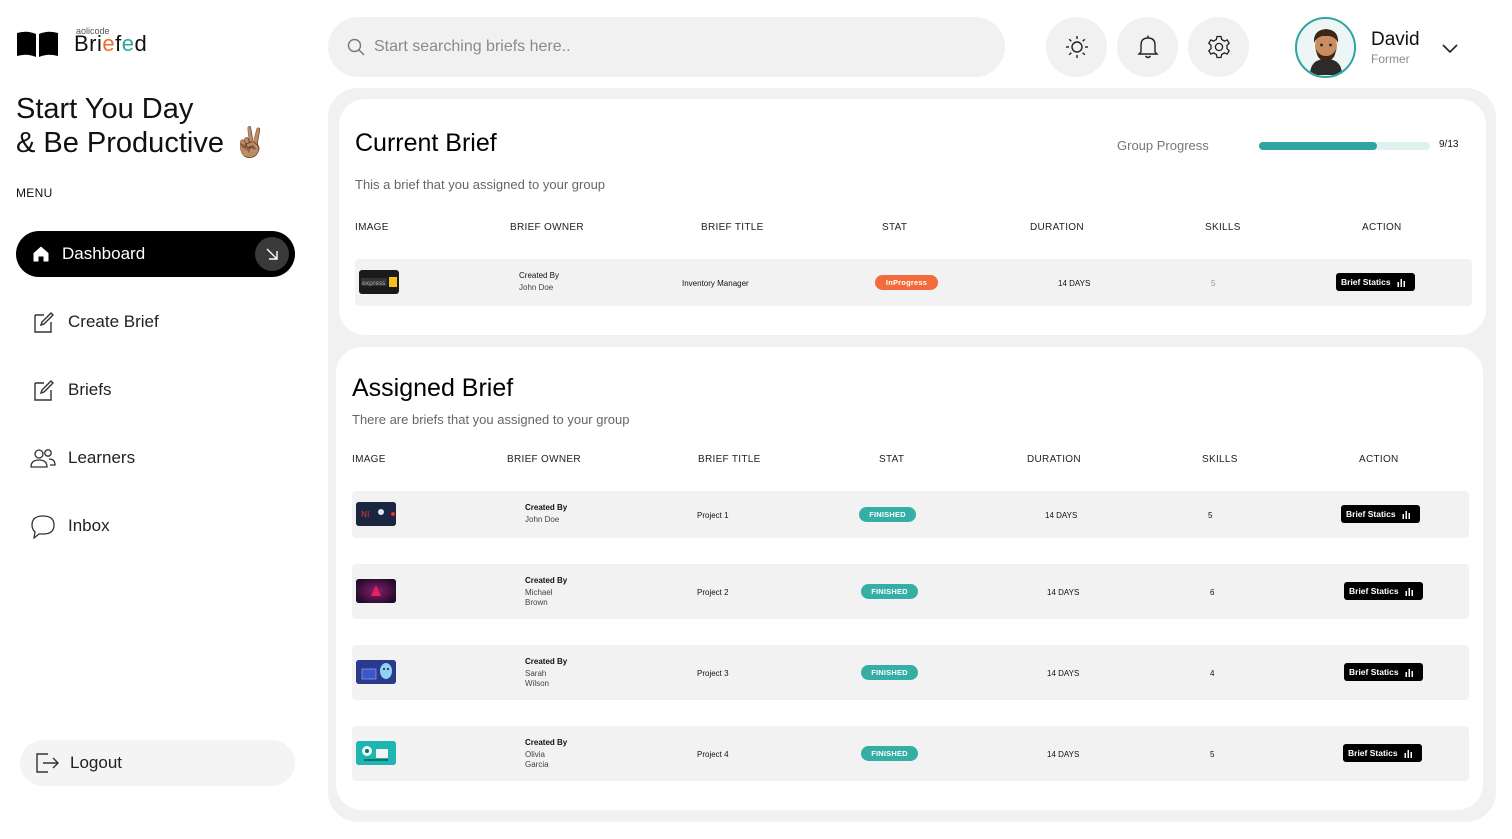 This screenshot has height=839, width=1512. Describe the element at coordinates (713, 673) in the screenshot. I see `brief-title: Project 3` at that location.